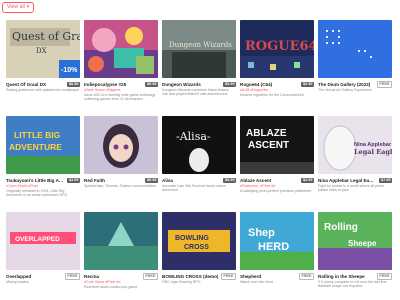 This screenshot has height=300, width=400. What do you see at coordinates (341, 227) in the screenshot?
I see `thumb-title: Rolling` at bounding box center [341, 227].